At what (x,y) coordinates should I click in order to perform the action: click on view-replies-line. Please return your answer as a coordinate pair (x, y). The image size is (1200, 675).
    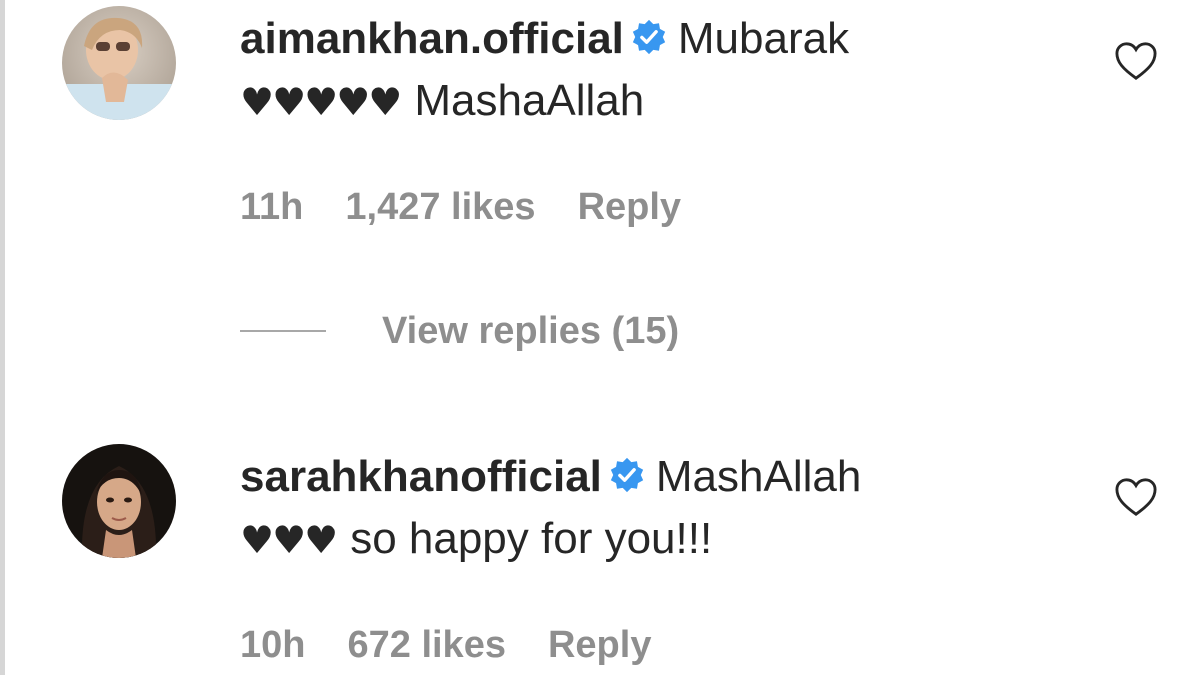
    Looking at the image, I should click on (283, 331).